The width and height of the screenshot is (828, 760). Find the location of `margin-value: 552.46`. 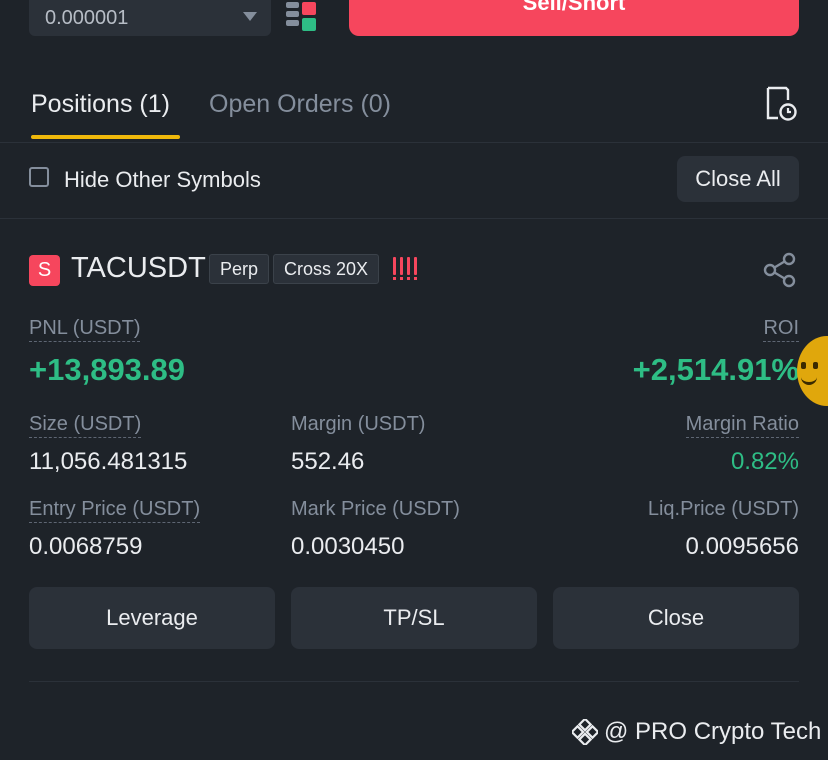

margin-value: 552.46 is located at coordinates (328, 461).